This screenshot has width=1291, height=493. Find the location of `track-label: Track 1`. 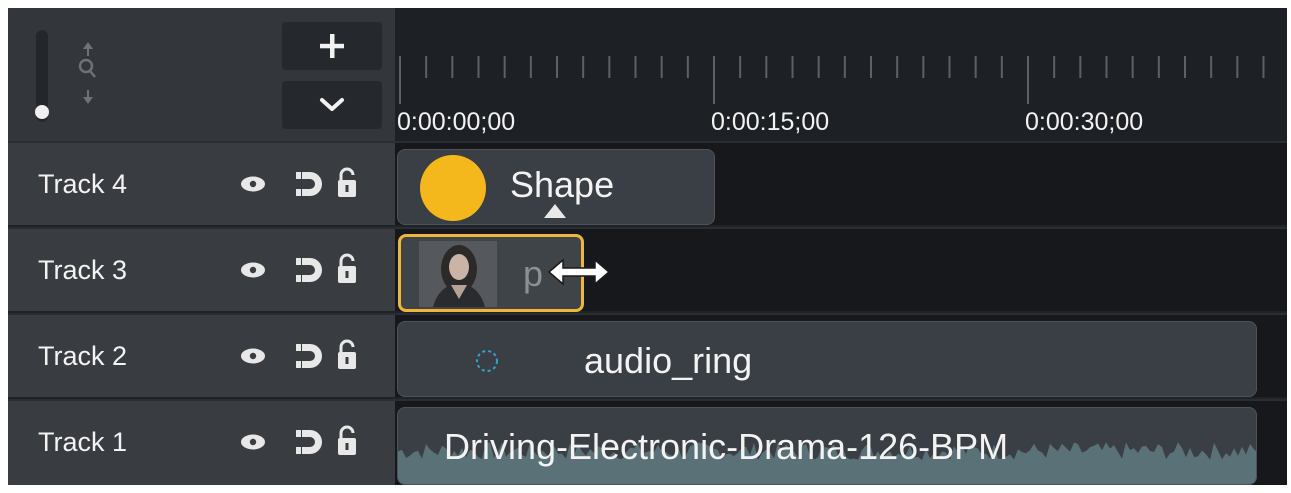

track-label: Track 1 is located at coordinates (83, 442).